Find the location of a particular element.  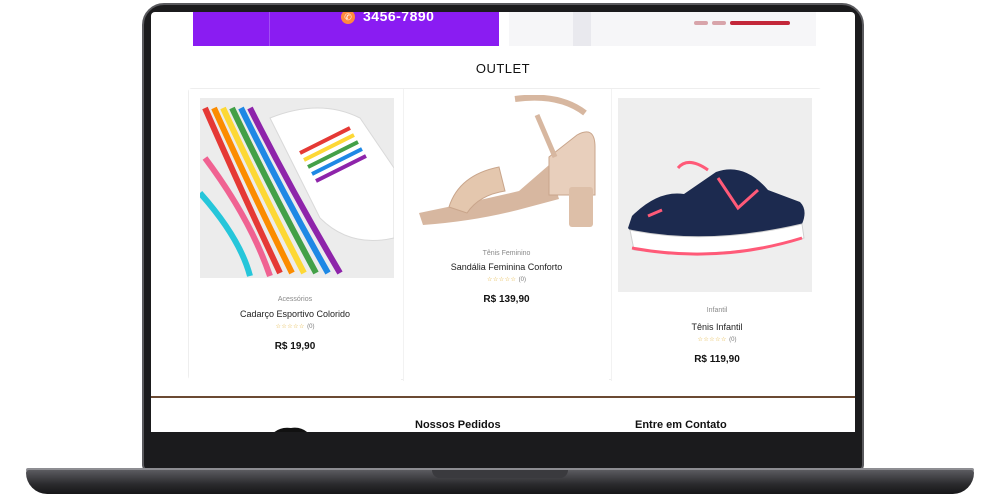

banner-divider is located at coordinates (269, 29).